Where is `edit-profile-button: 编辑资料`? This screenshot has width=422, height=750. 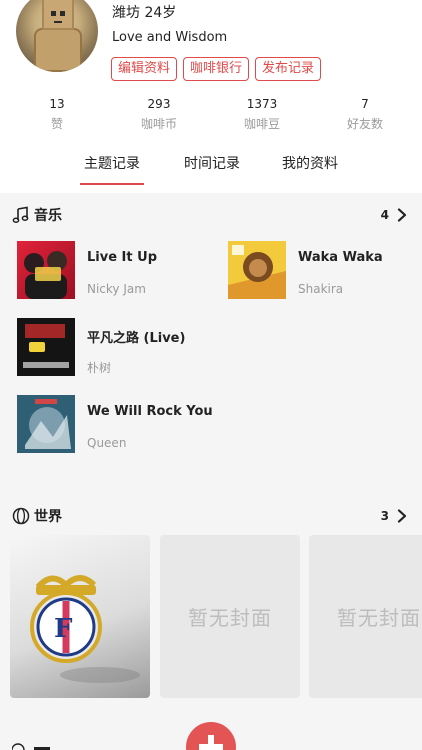 edit-profile-button: 编辑资料 is located at coordinates (144, 69).